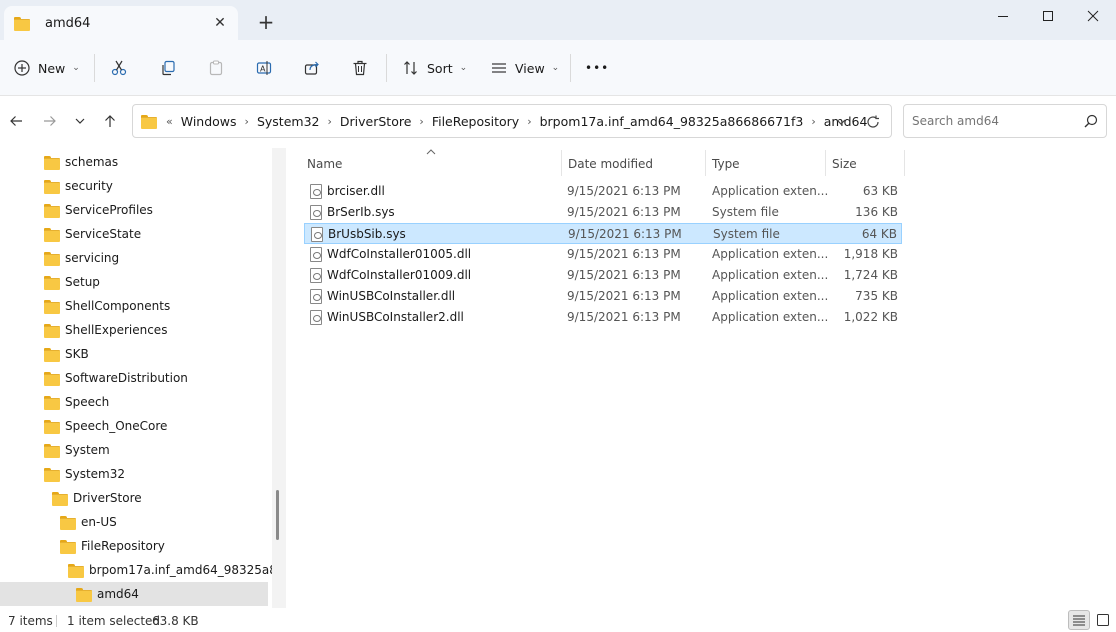  Describe the element at coordinates (870, 317) in the screenshot. I see `file-size: 1,022 KB` at that location.